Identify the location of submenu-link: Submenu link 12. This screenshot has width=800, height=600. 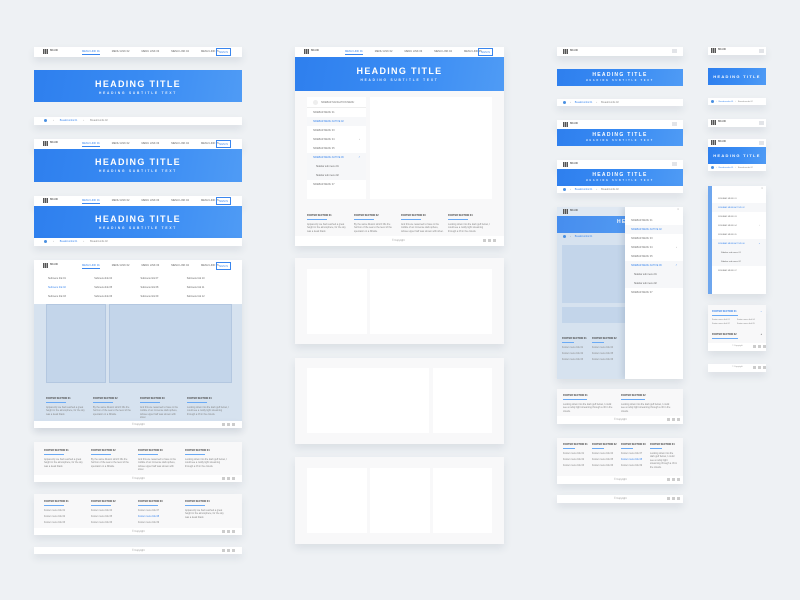
(210, 296).